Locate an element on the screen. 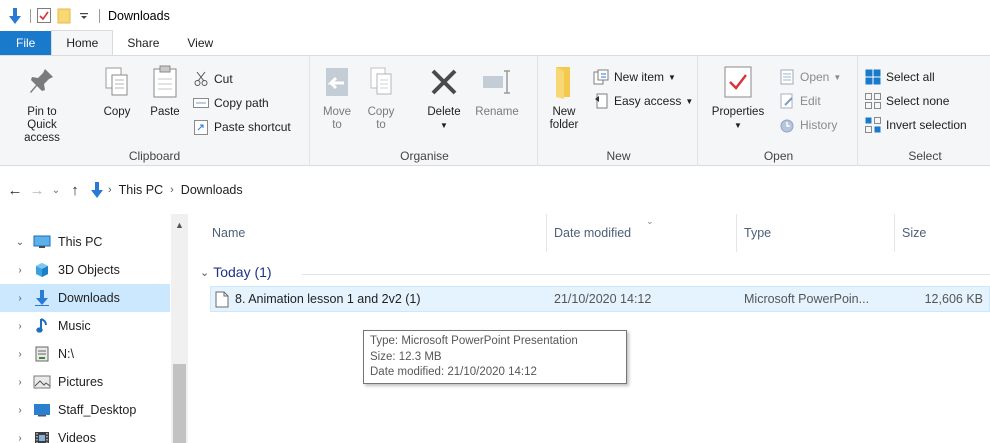 The image size is (990, 443). copy-path-button: Copy path is located at coordinates (230, 103).